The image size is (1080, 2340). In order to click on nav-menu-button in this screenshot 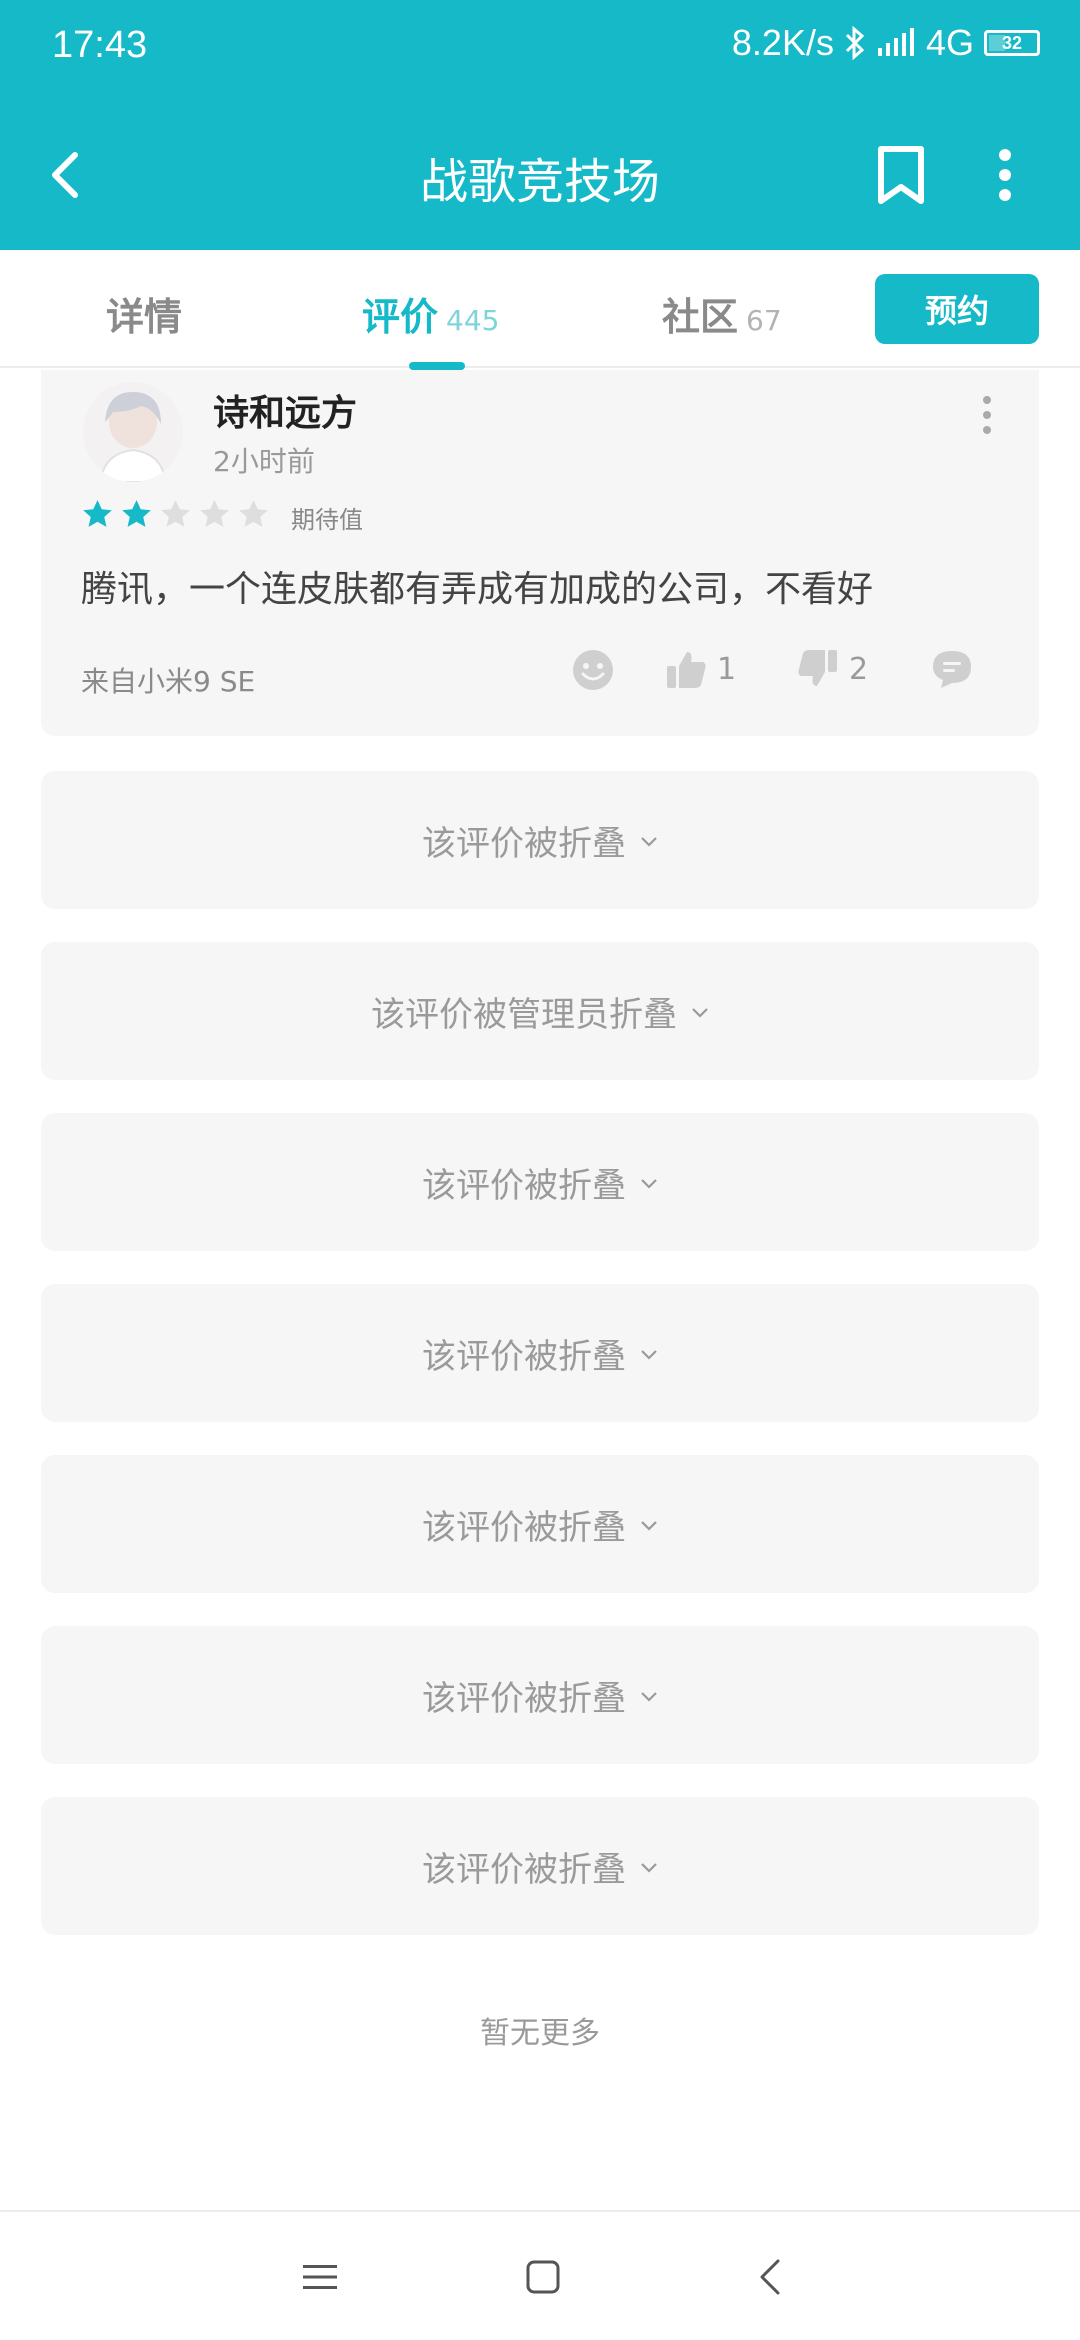, I will do `click(320, 2277)`.